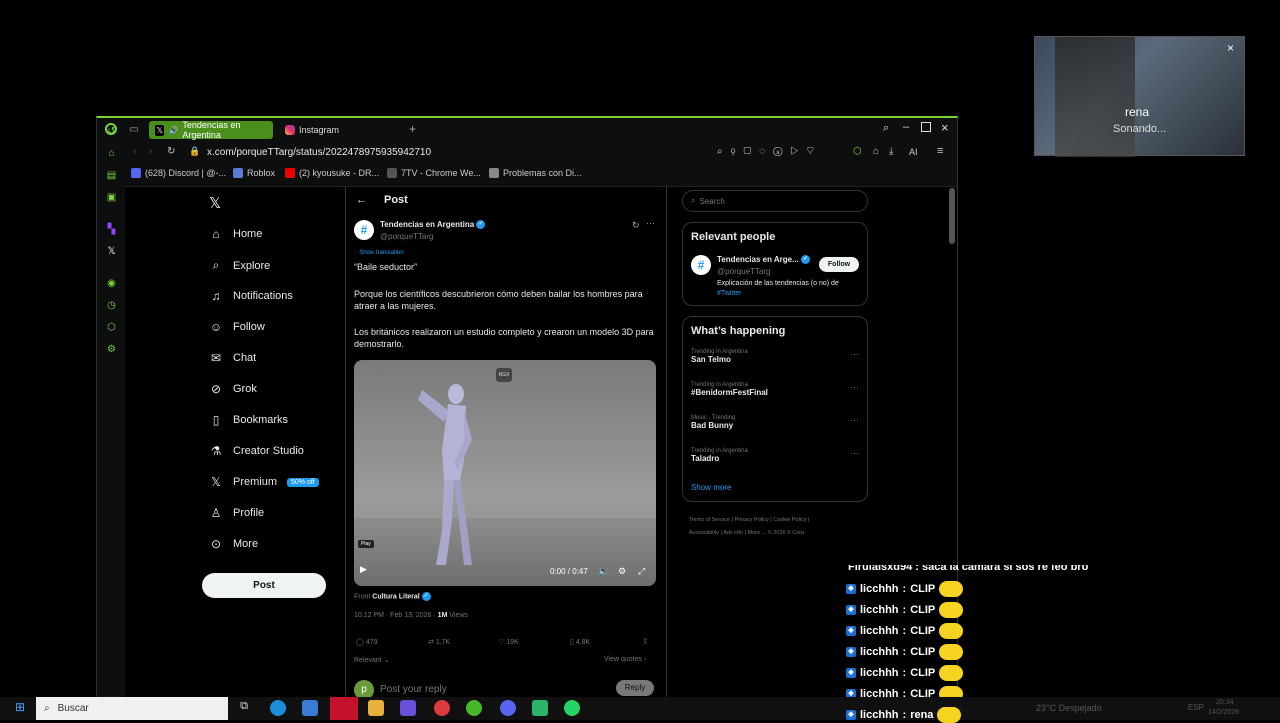  Describe the element at coordinates (952, 216) in the screenshot. I see `scrollbar` at that location.